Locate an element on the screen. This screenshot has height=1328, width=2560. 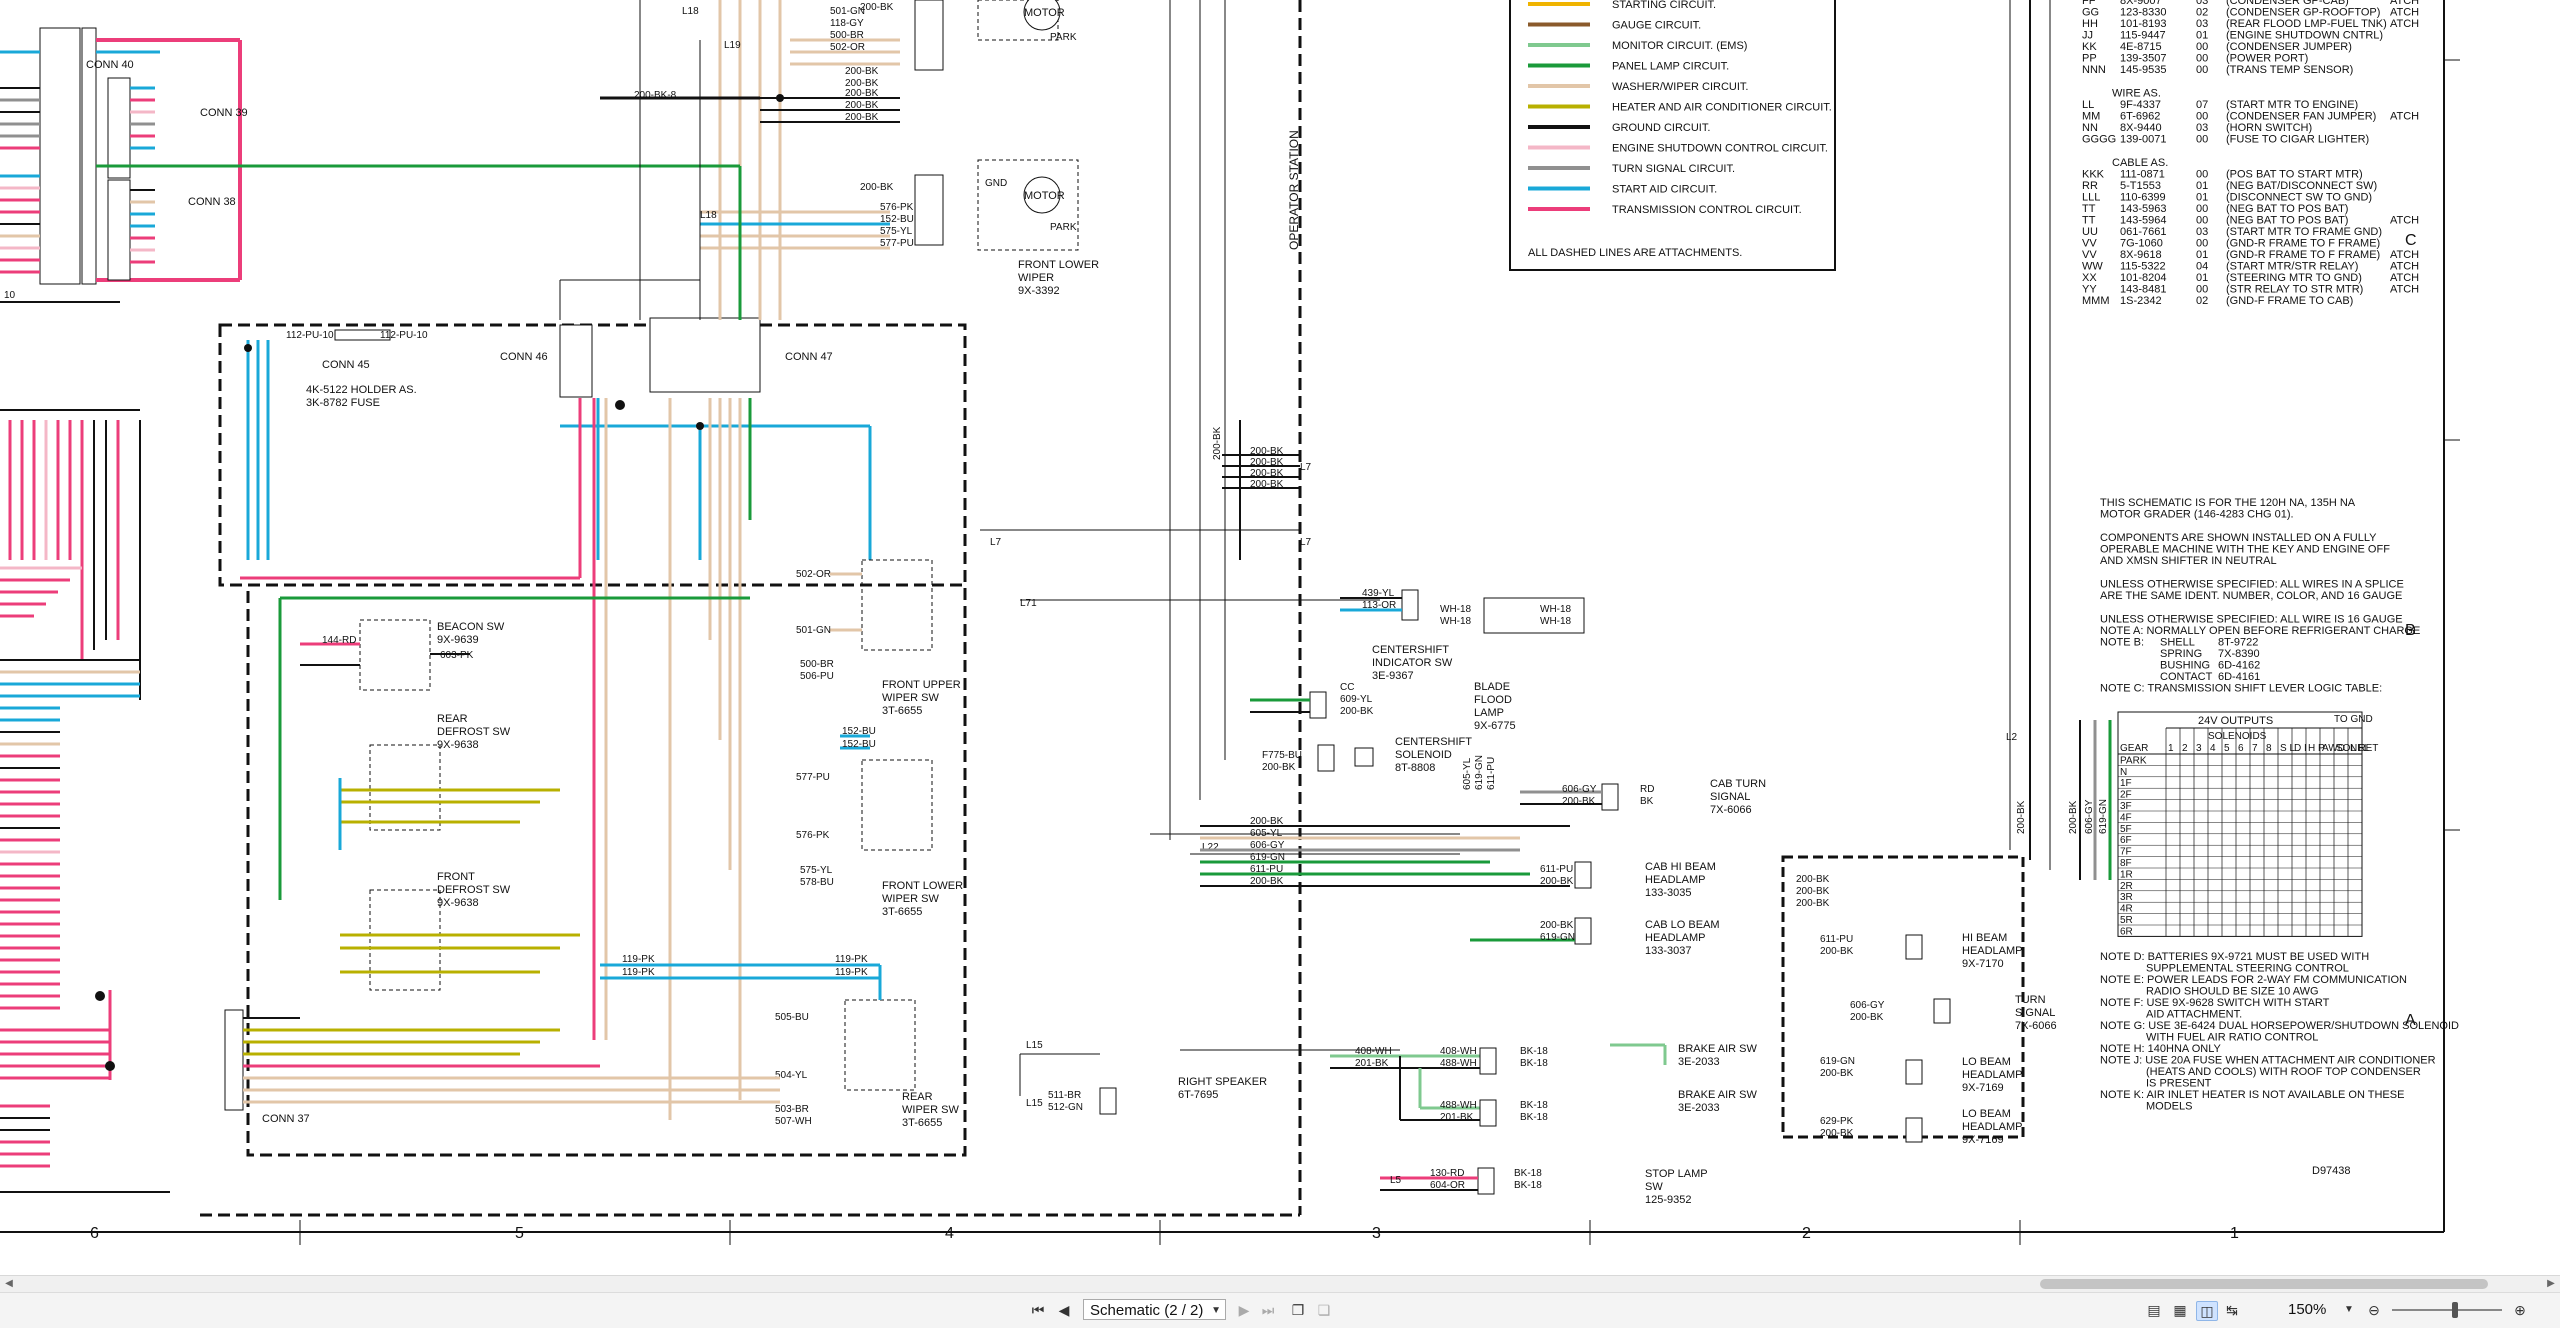
svg-text: 133-3037 is located at coordinates (1668, 951).